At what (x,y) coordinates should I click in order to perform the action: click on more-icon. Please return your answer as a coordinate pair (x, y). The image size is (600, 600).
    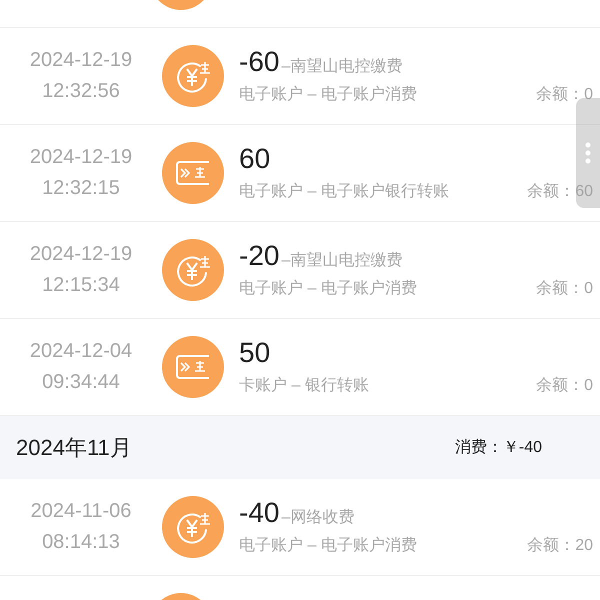
    Looking at the image, I should click on (588, 153).